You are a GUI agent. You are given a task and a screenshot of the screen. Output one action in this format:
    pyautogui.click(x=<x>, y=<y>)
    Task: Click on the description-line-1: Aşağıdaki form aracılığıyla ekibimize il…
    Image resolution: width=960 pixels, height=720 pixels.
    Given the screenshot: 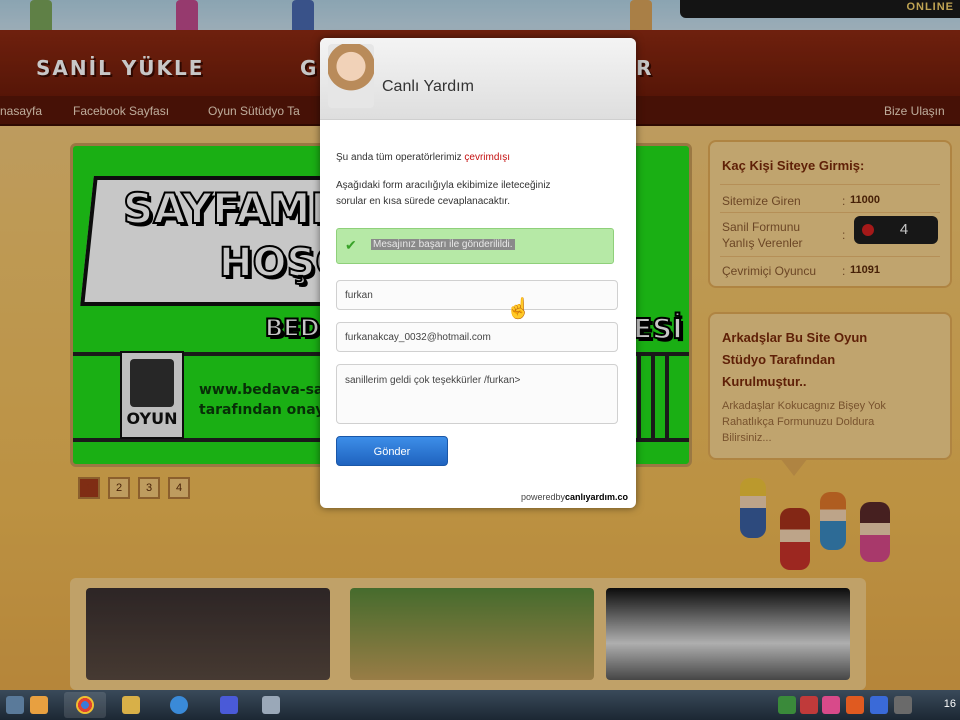 What is the action you would take?
    pyautogui.click(x=443, y=185)
    